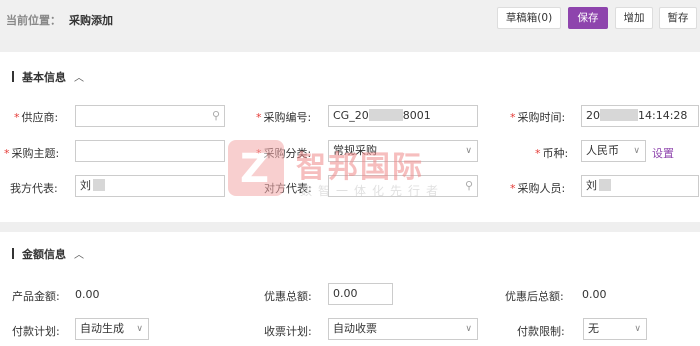 This screenshot has width=700, height=346. Describe the element at coordinates (34, 188) in the screenshot. I see `our-rep-label: 我方代表:` at that location.